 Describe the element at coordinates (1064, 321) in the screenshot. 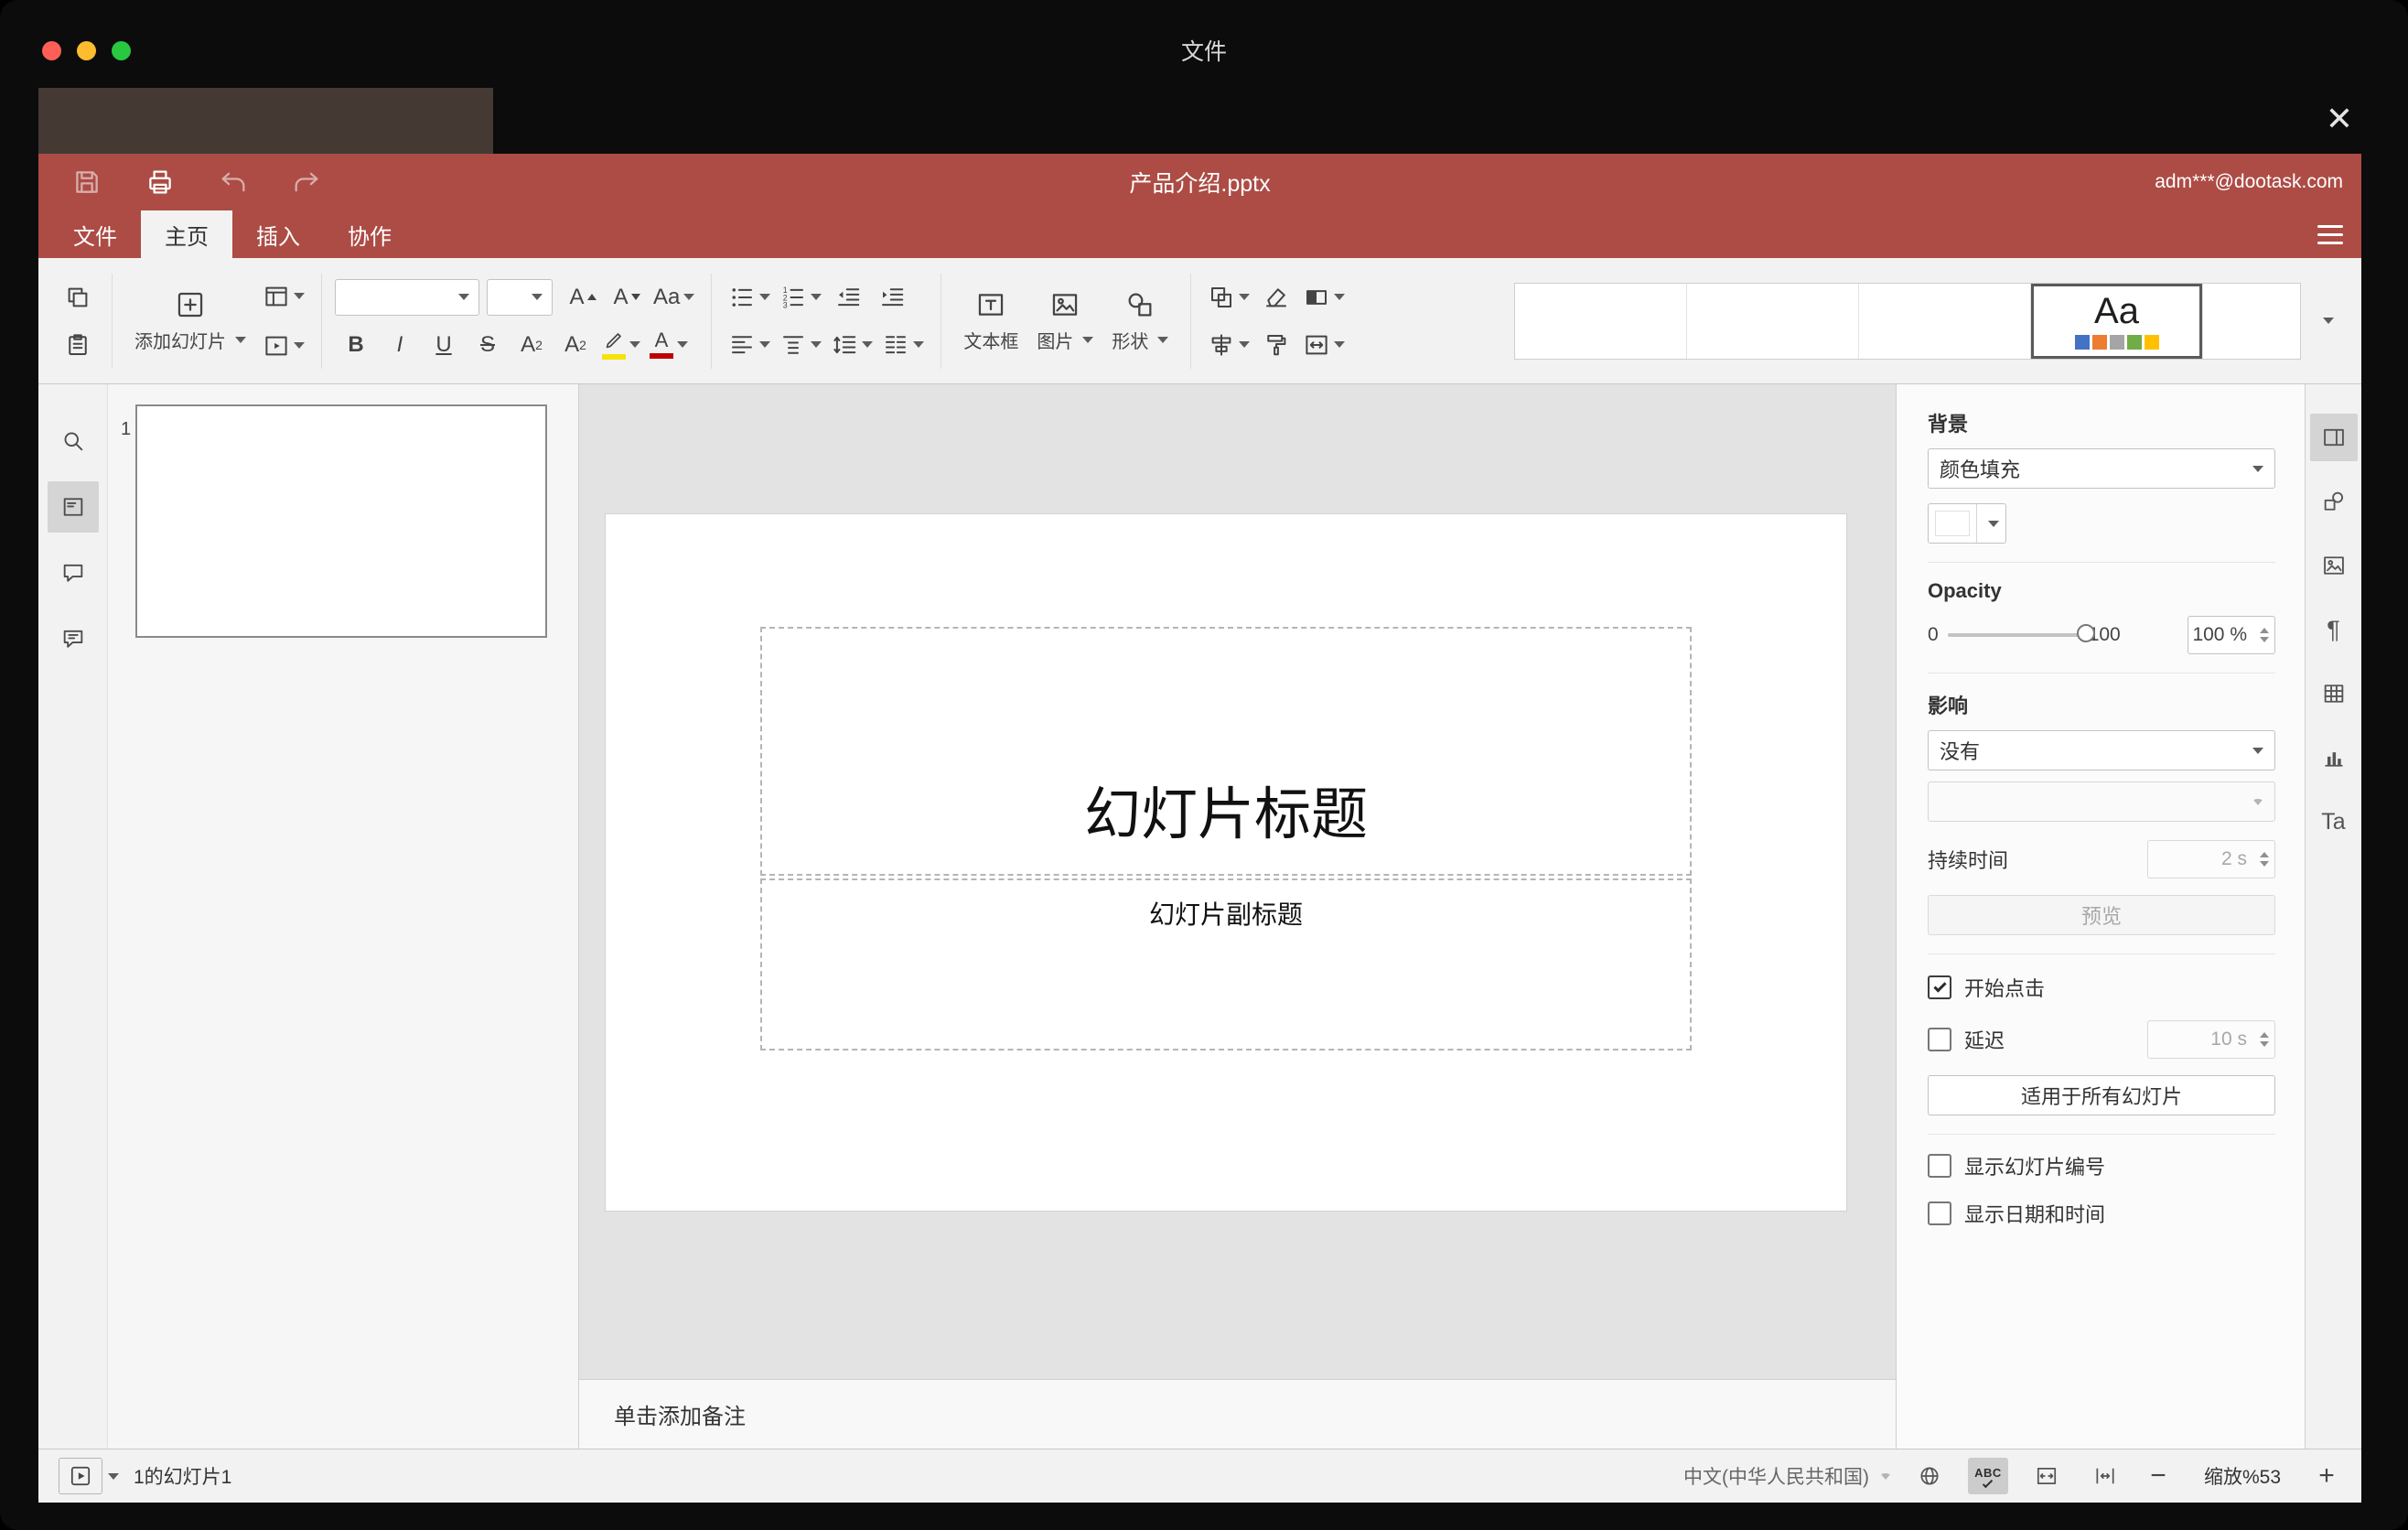

I see `image-button: 图片` at that location.